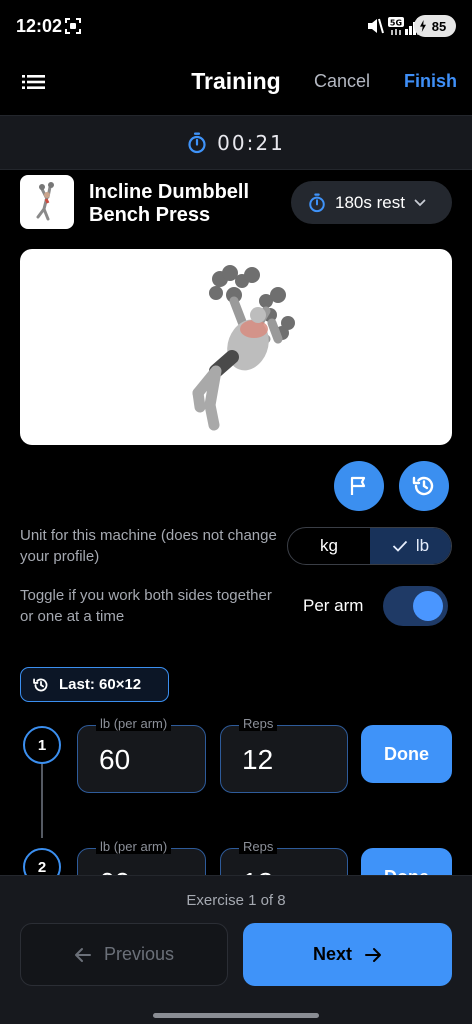 This screenshot has width=472, height=1024. Describe the element at coordinates (428, 606) in the screenshot. I see `switch-knob` at that location.